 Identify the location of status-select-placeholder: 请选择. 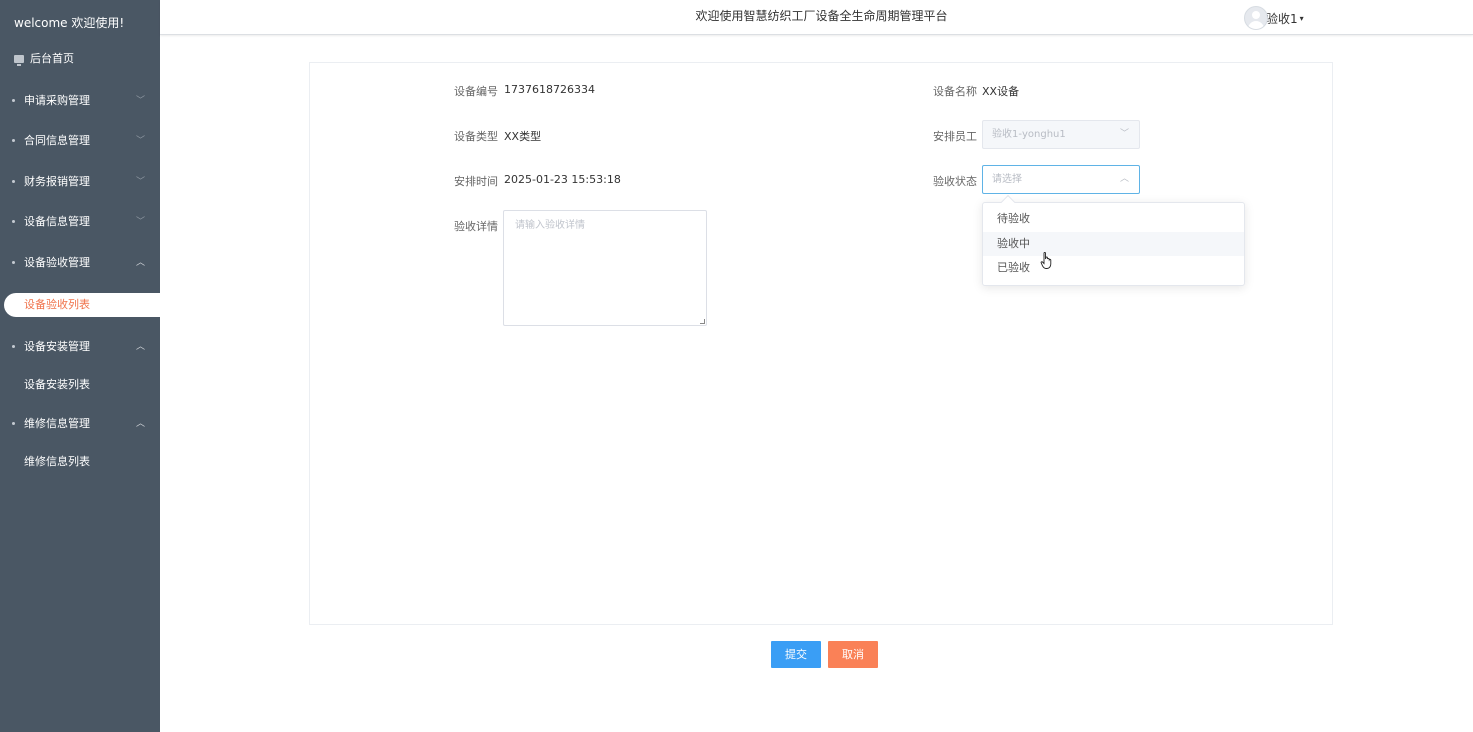
(1007, 179).